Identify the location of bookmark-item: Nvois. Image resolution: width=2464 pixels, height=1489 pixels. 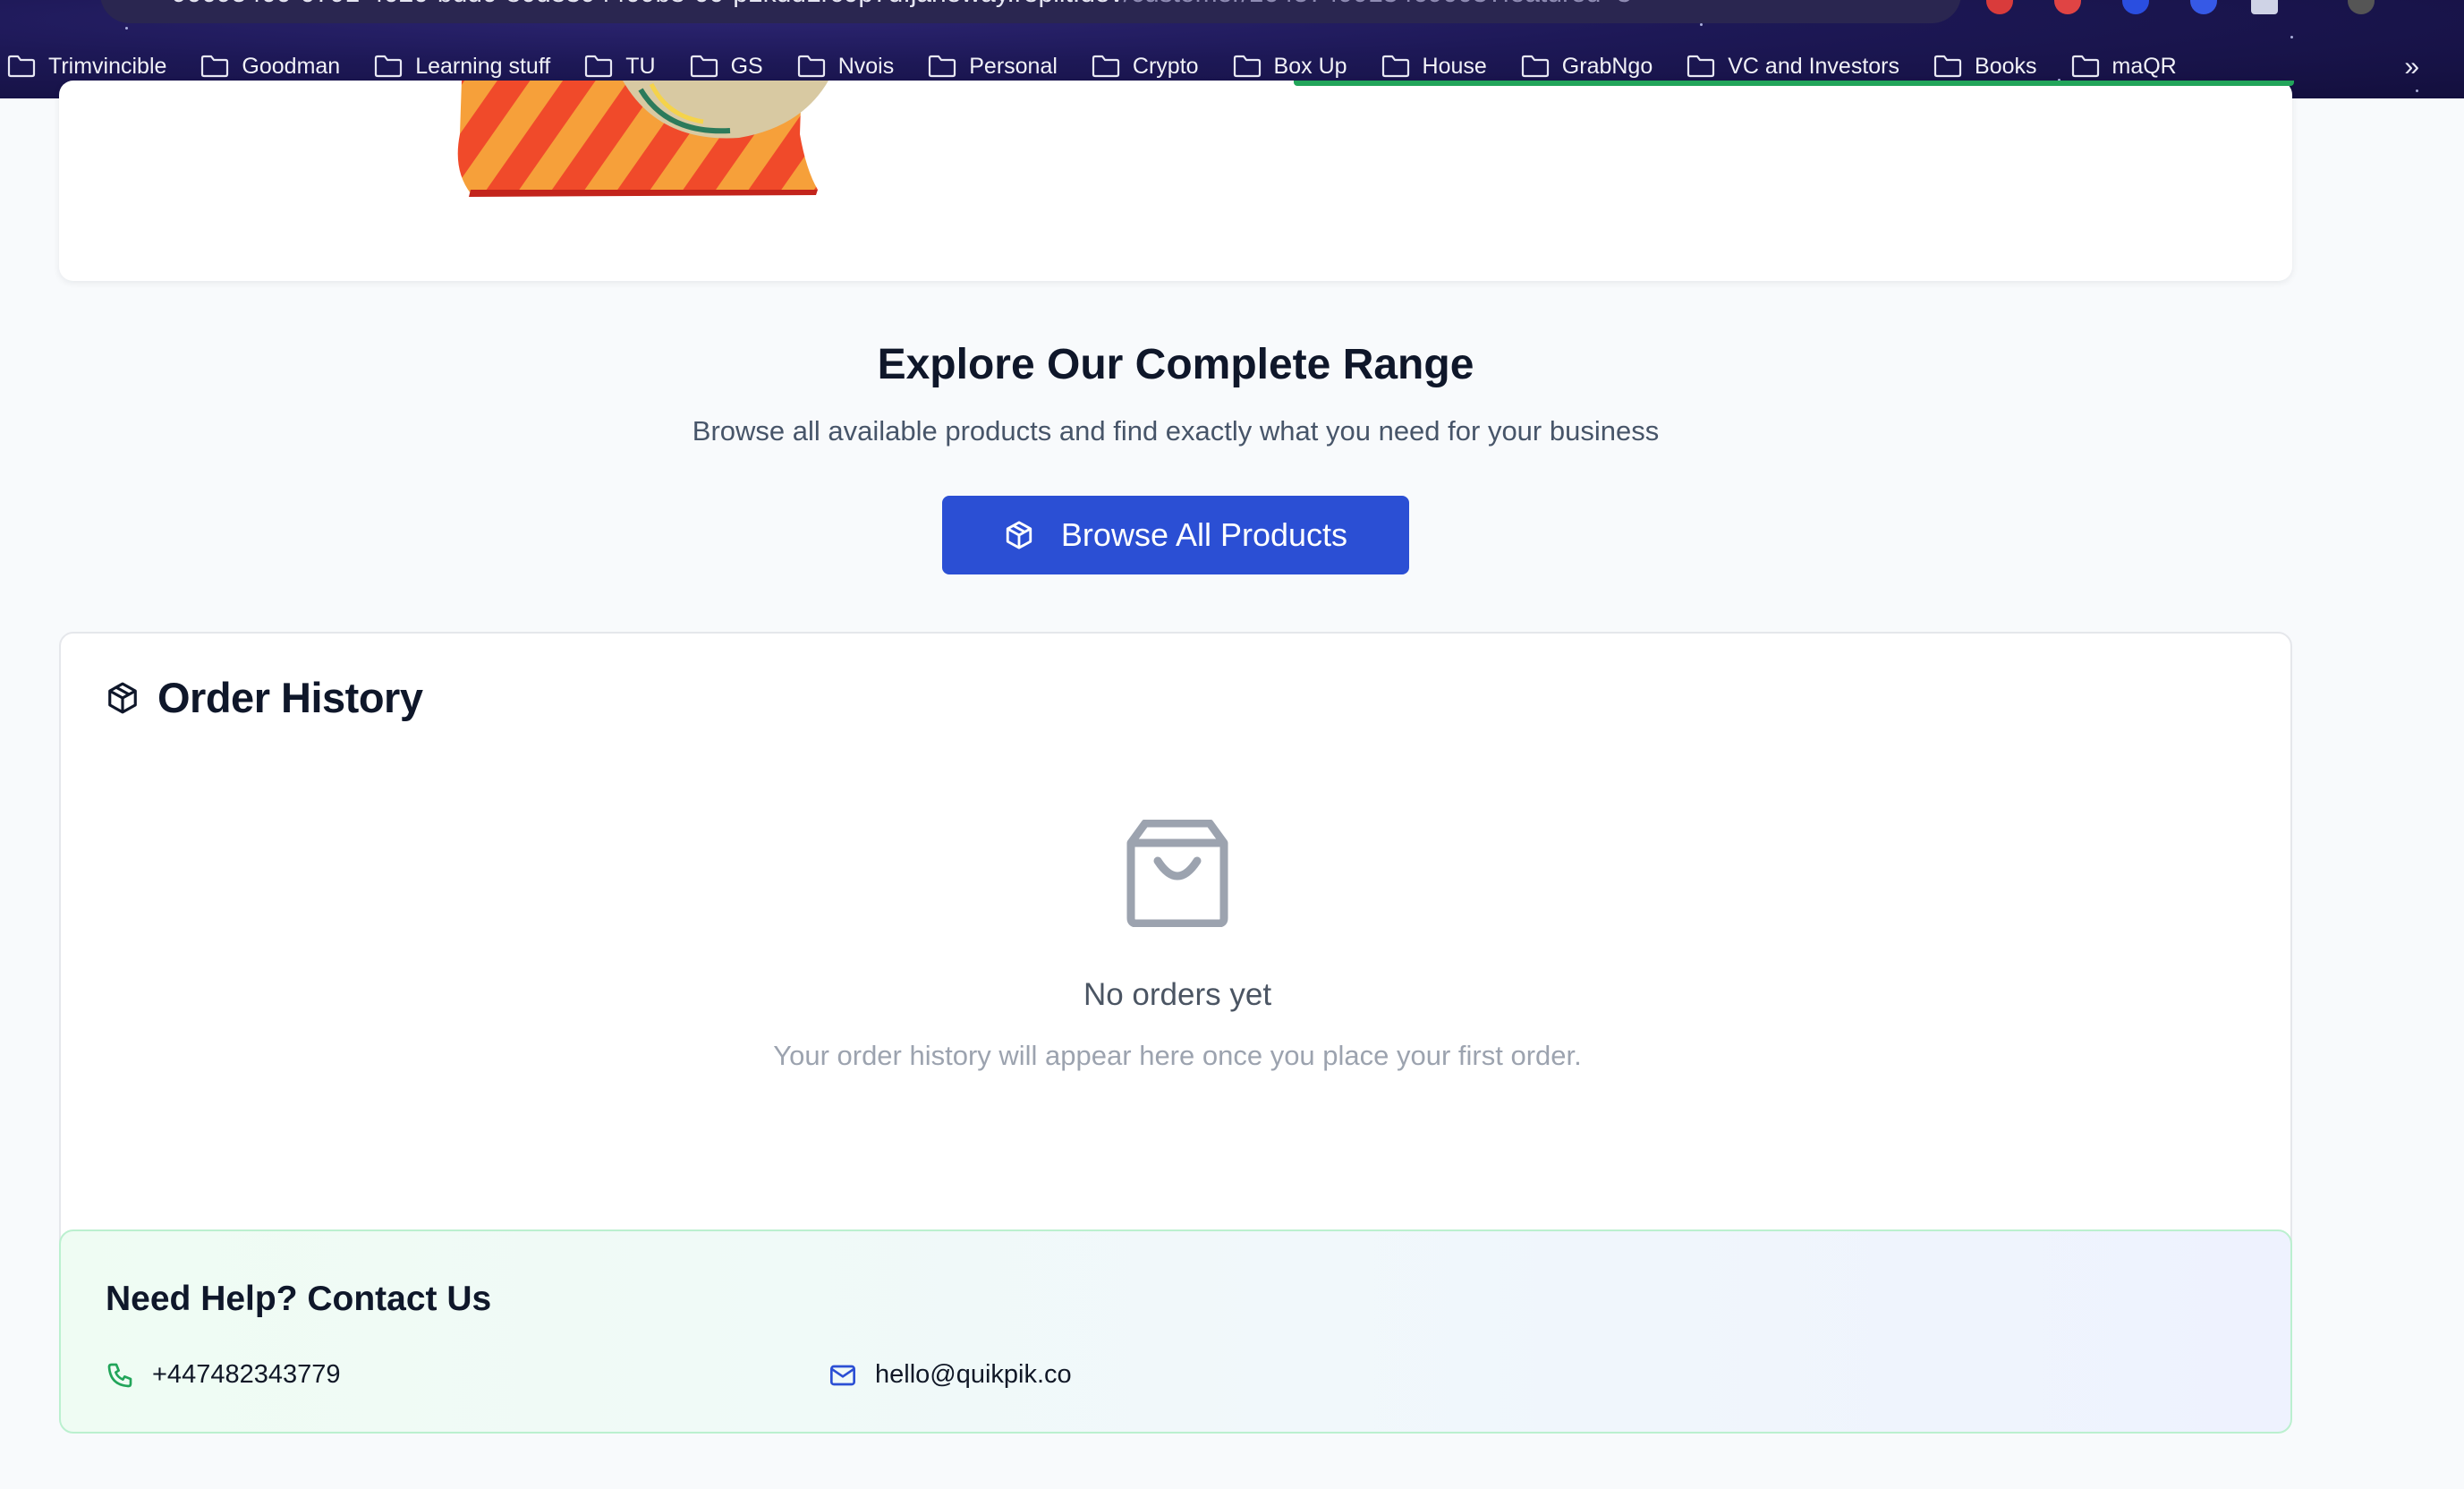
(846, 66).